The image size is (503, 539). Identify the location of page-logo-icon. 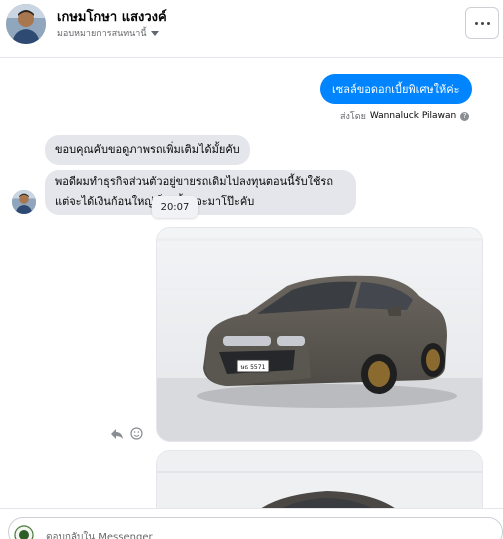
(24, 532).